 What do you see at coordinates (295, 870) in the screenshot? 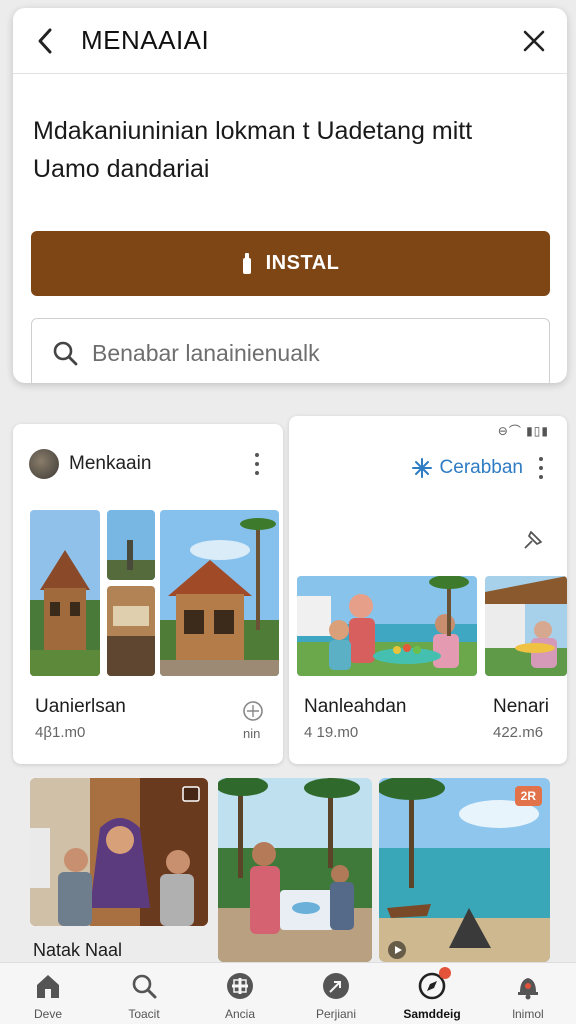
I see `beach-kids-photo` at bounding box center [295, 870].